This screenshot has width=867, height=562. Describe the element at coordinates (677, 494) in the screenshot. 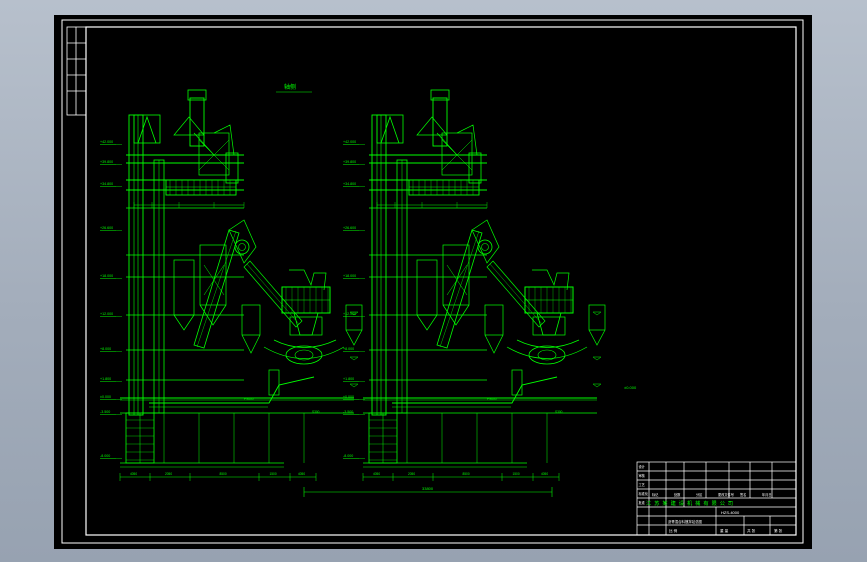

I see `title-row-label: 处数` at that location.